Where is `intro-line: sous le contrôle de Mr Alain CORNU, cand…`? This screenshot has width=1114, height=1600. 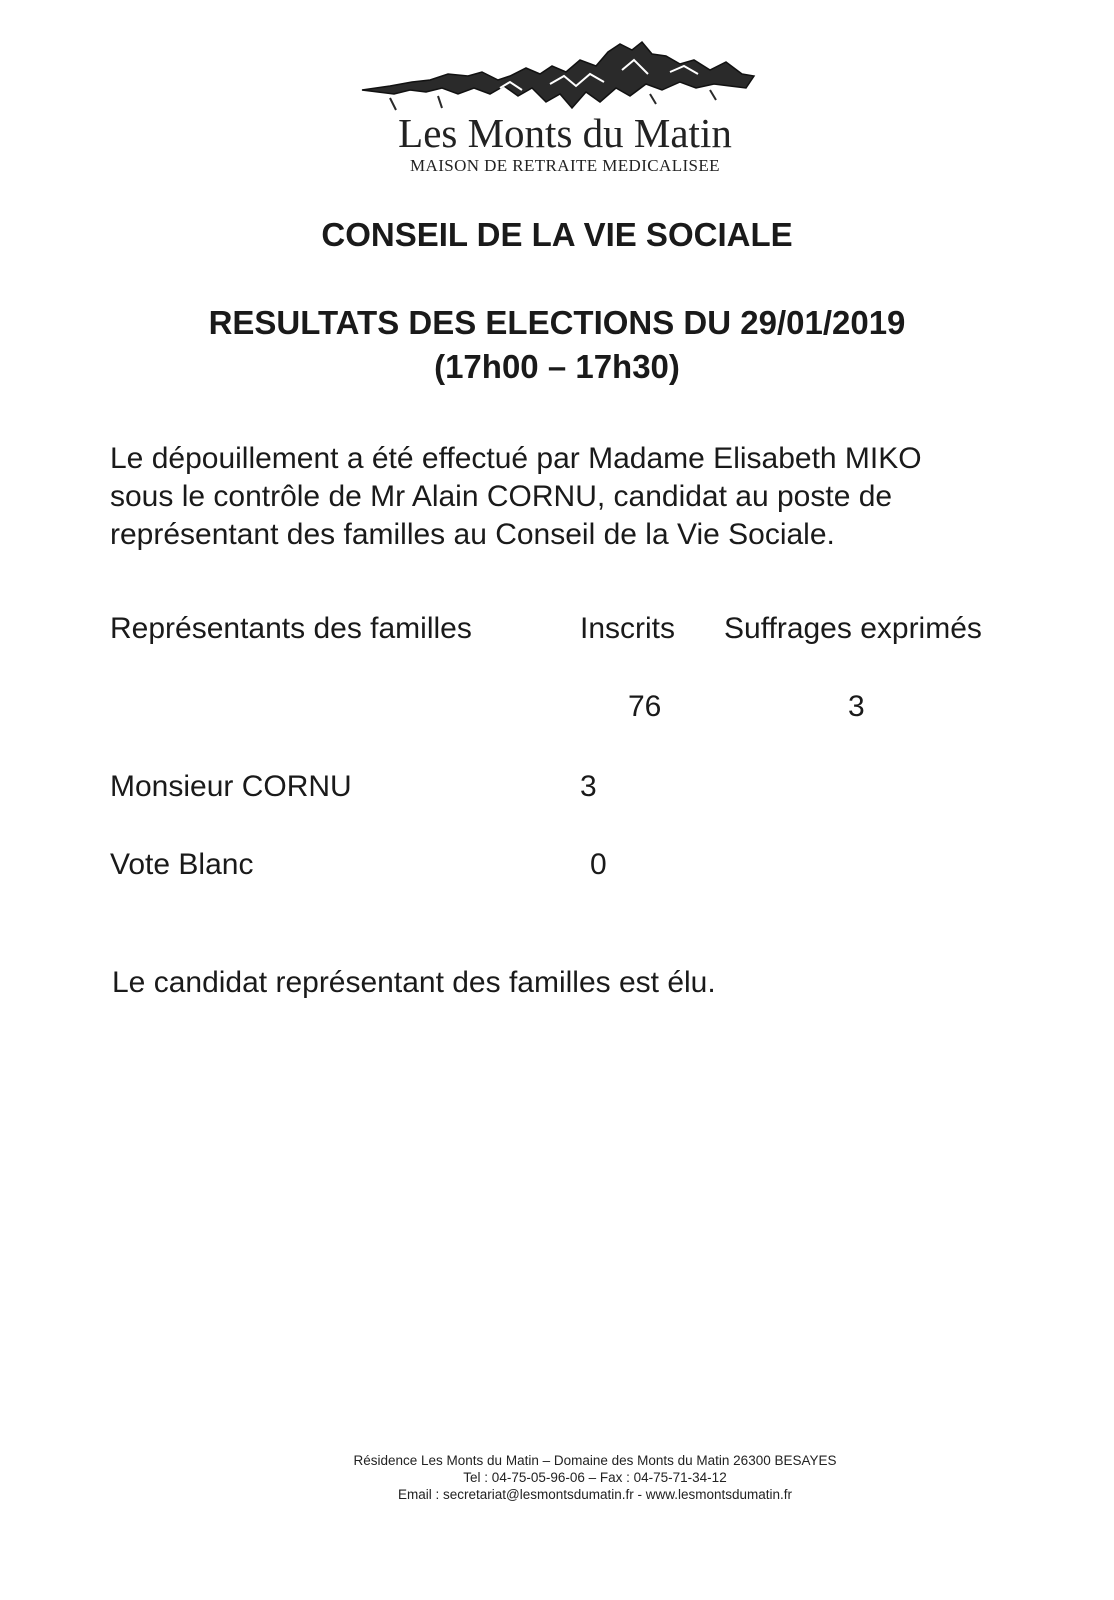
intro-line: sous le contrôle de Mr Alain CORNU, cand… is located at coordinates (501, 496).